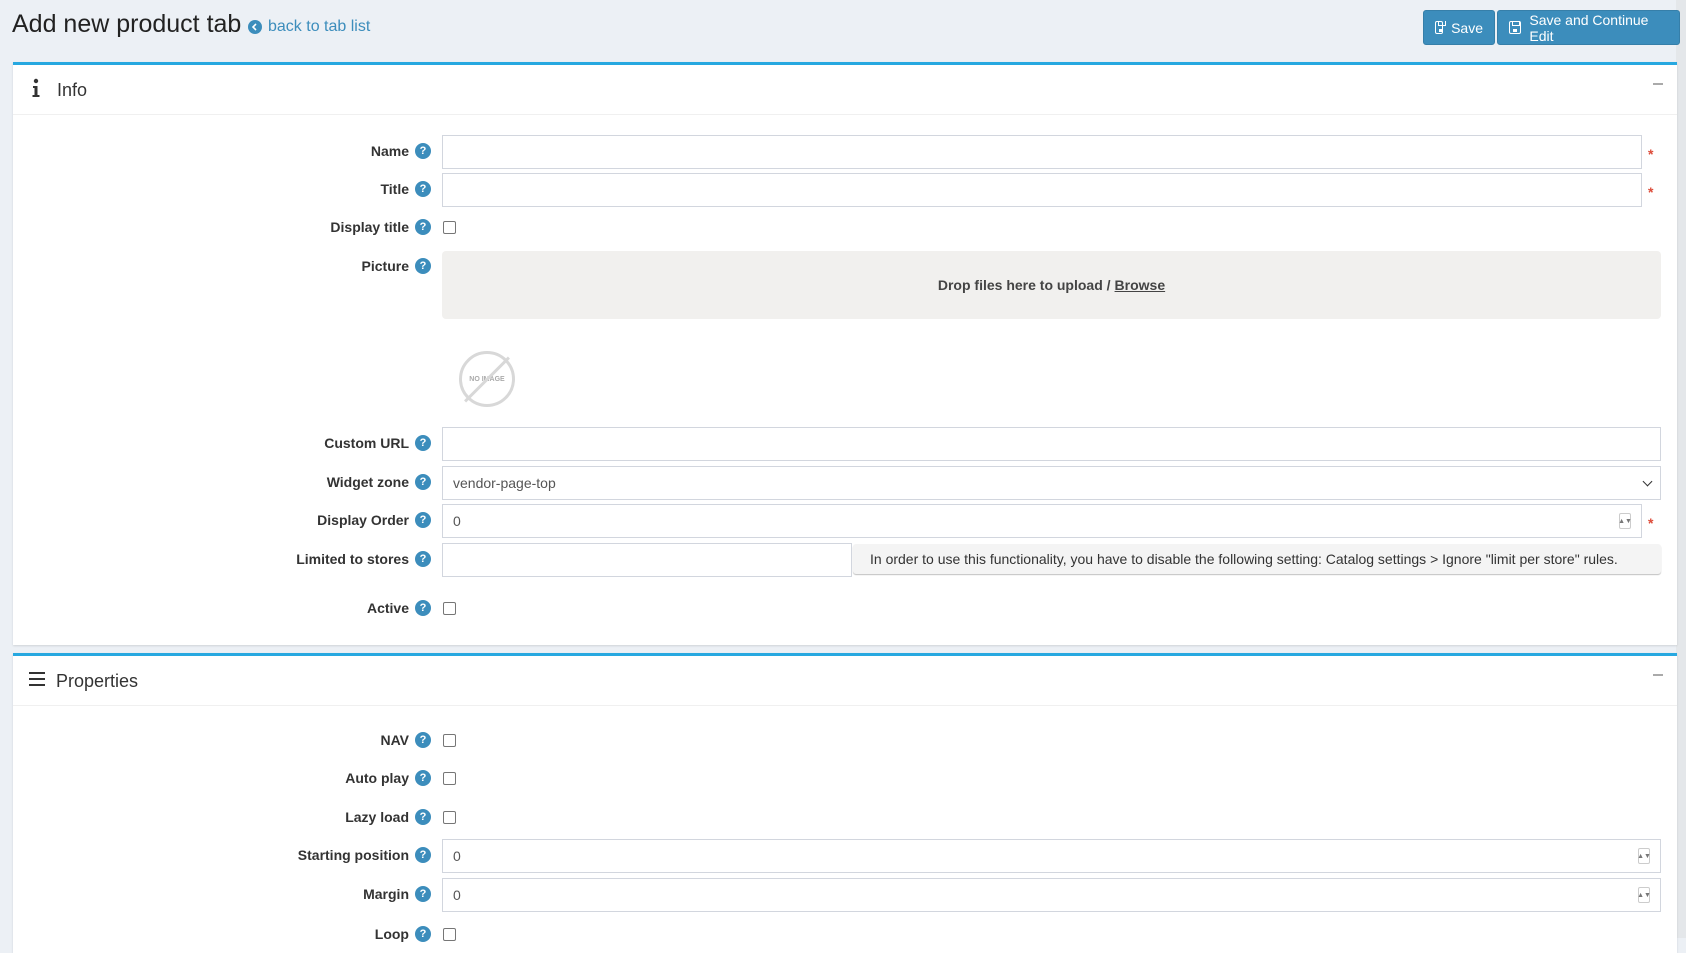 Image resolution: width=1686 pixels, height=953 pixels. What do you see at coordinates (1681, 469) in the screenshot?
I see `scrollbar-track` at bounding box center [1681, 469].